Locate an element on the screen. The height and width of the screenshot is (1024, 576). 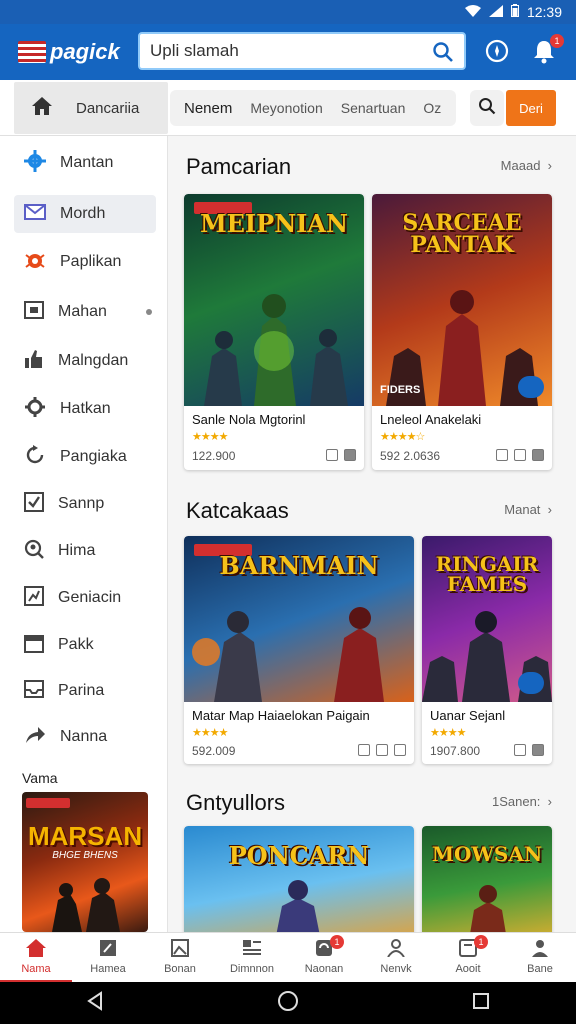
search-value: Upli slamah is located at coordinates (194, 50).